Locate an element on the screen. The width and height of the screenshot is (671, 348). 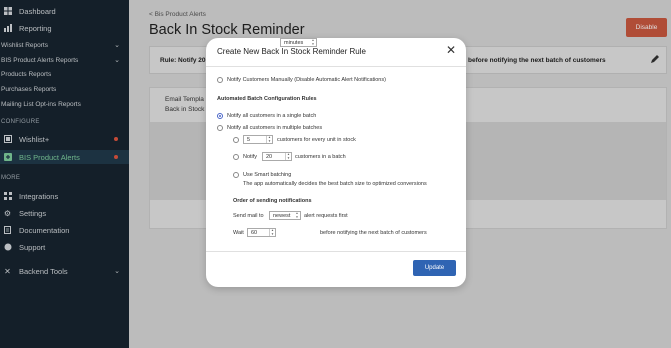
batch-heading: Automated Batch Configuration Rules is located at coordinates (267, 99).